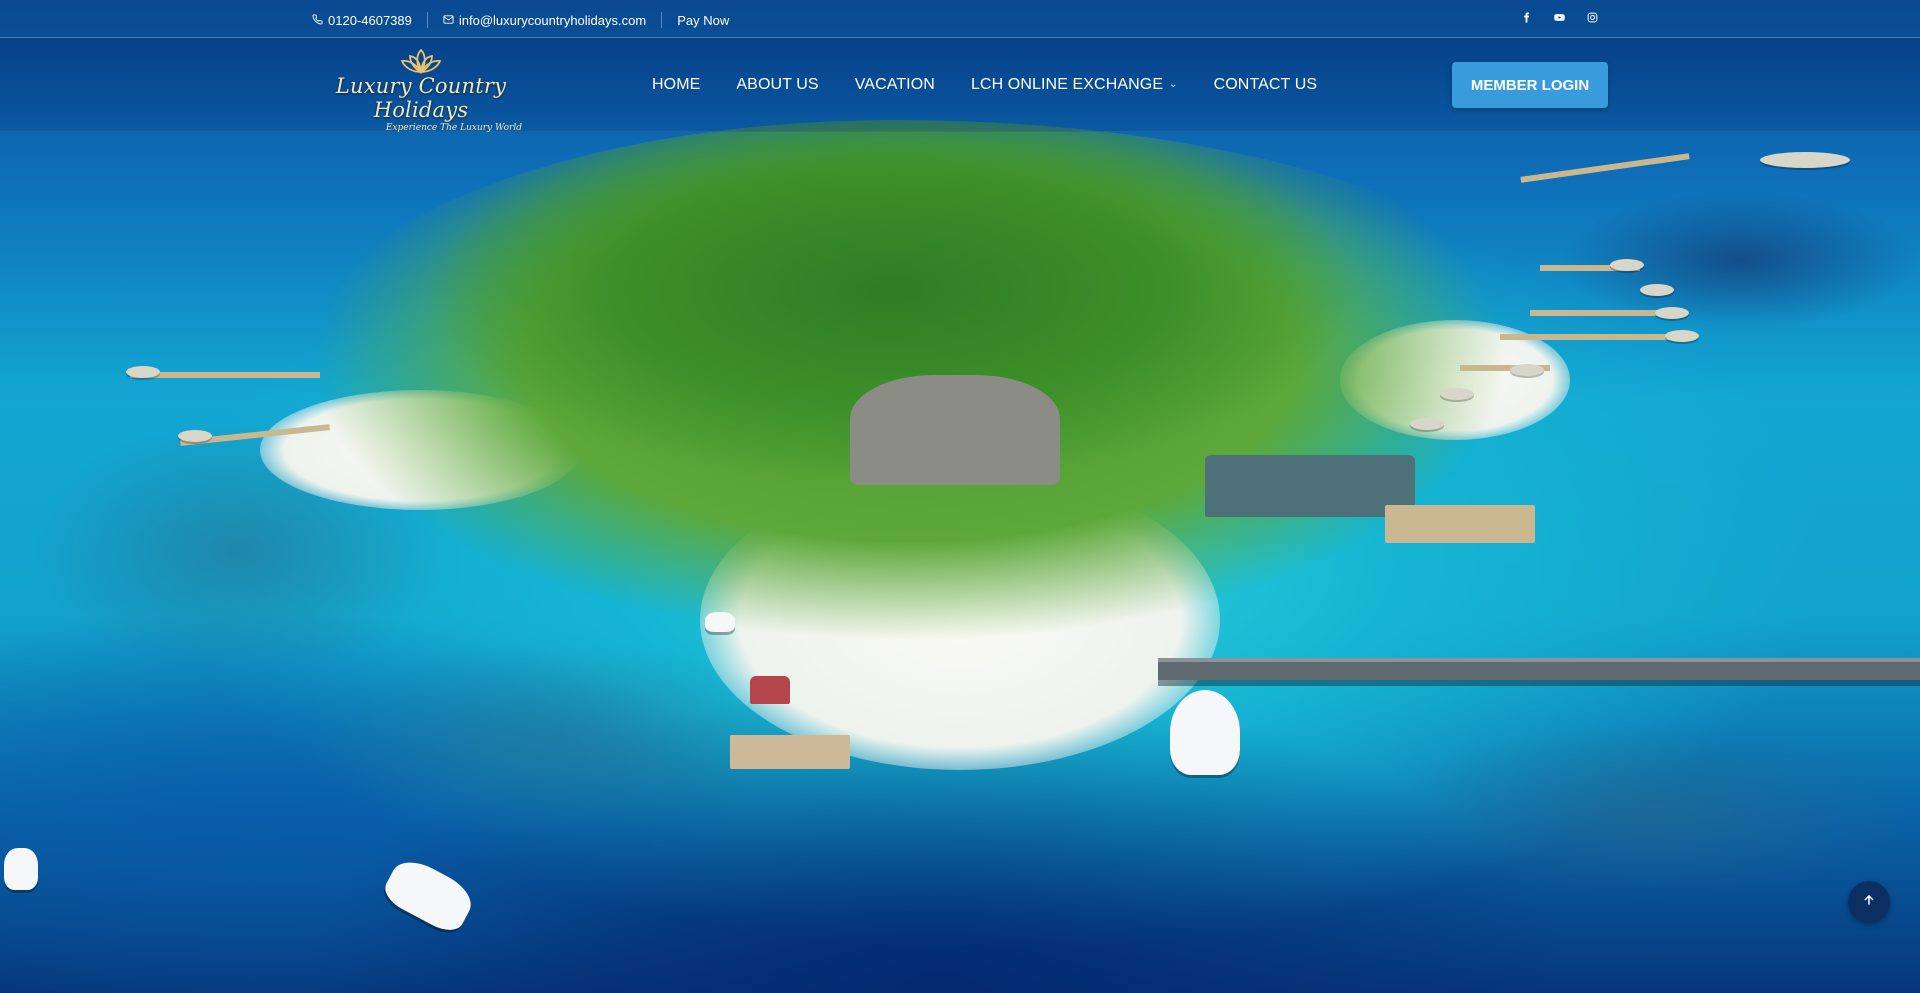 Image resolution: width=1920 pixels, height=993 pixels. I want to click on dock-shape, so click(790, 752).